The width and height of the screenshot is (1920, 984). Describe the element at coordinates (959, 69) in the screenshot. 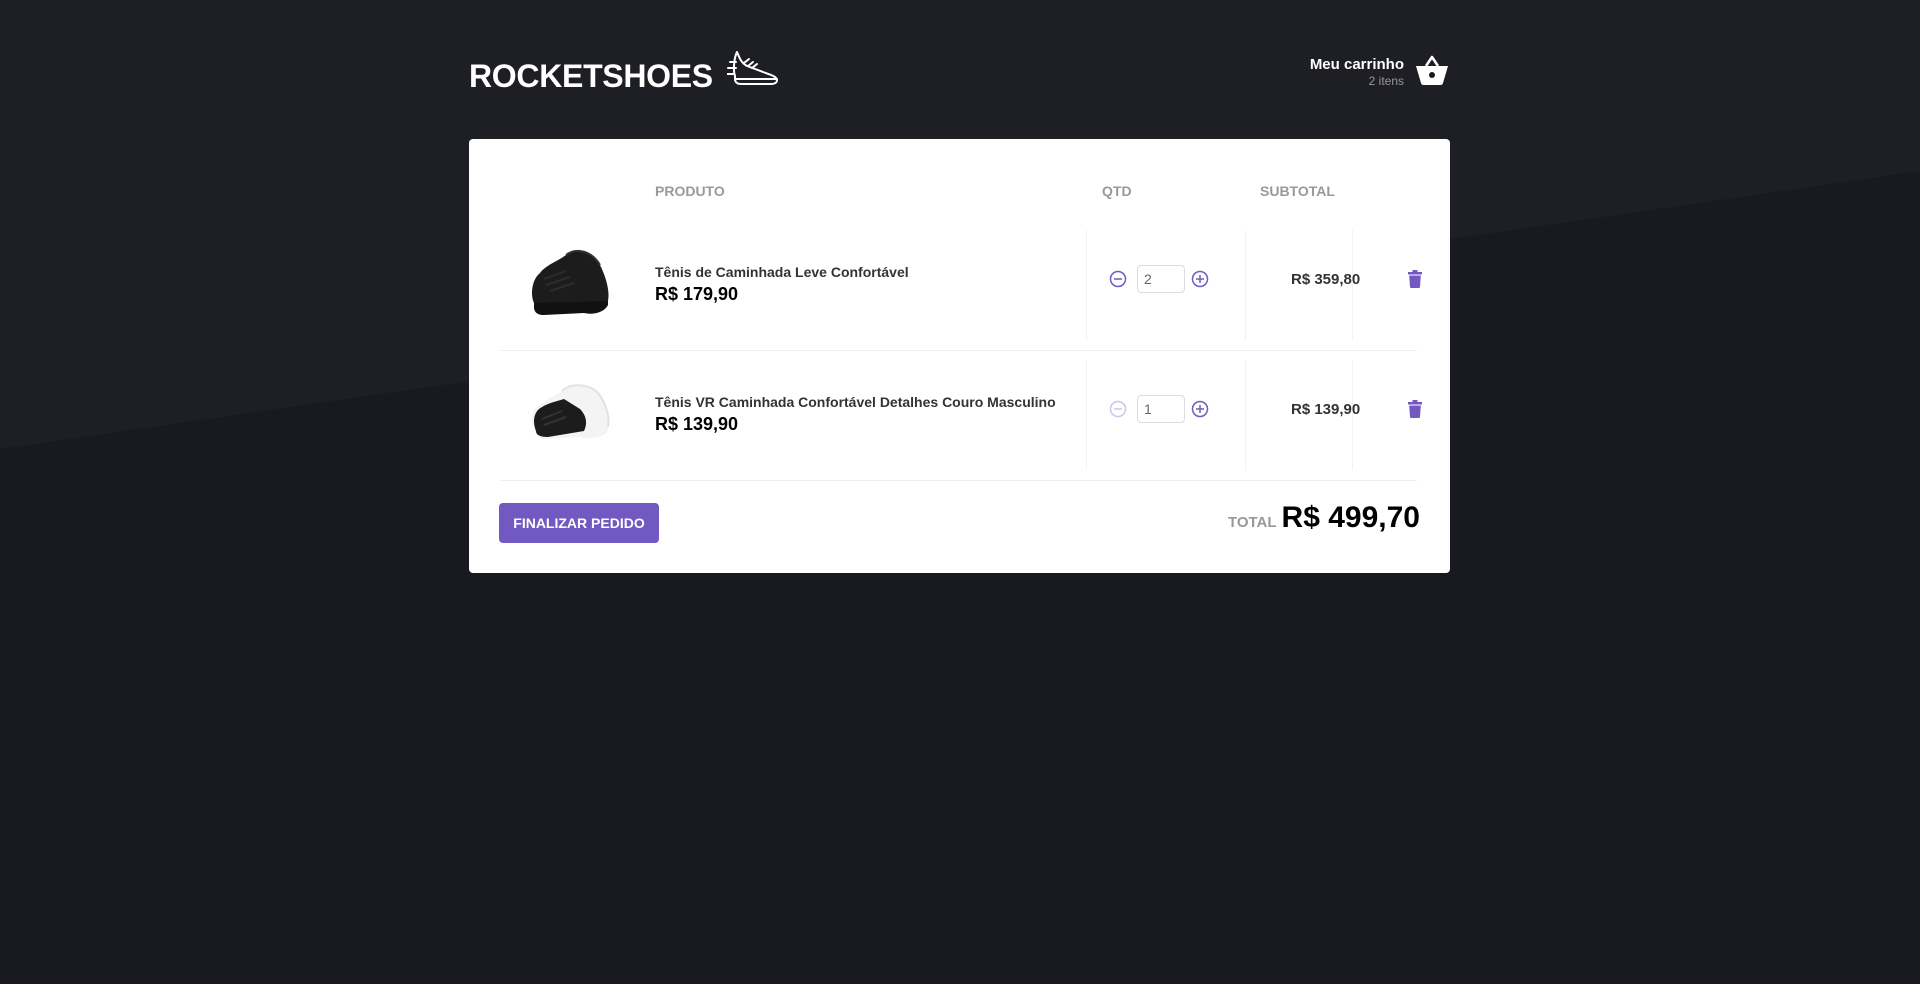

I see `header: ROCKETSHOES Meu carrinho 2 itens` at that location.